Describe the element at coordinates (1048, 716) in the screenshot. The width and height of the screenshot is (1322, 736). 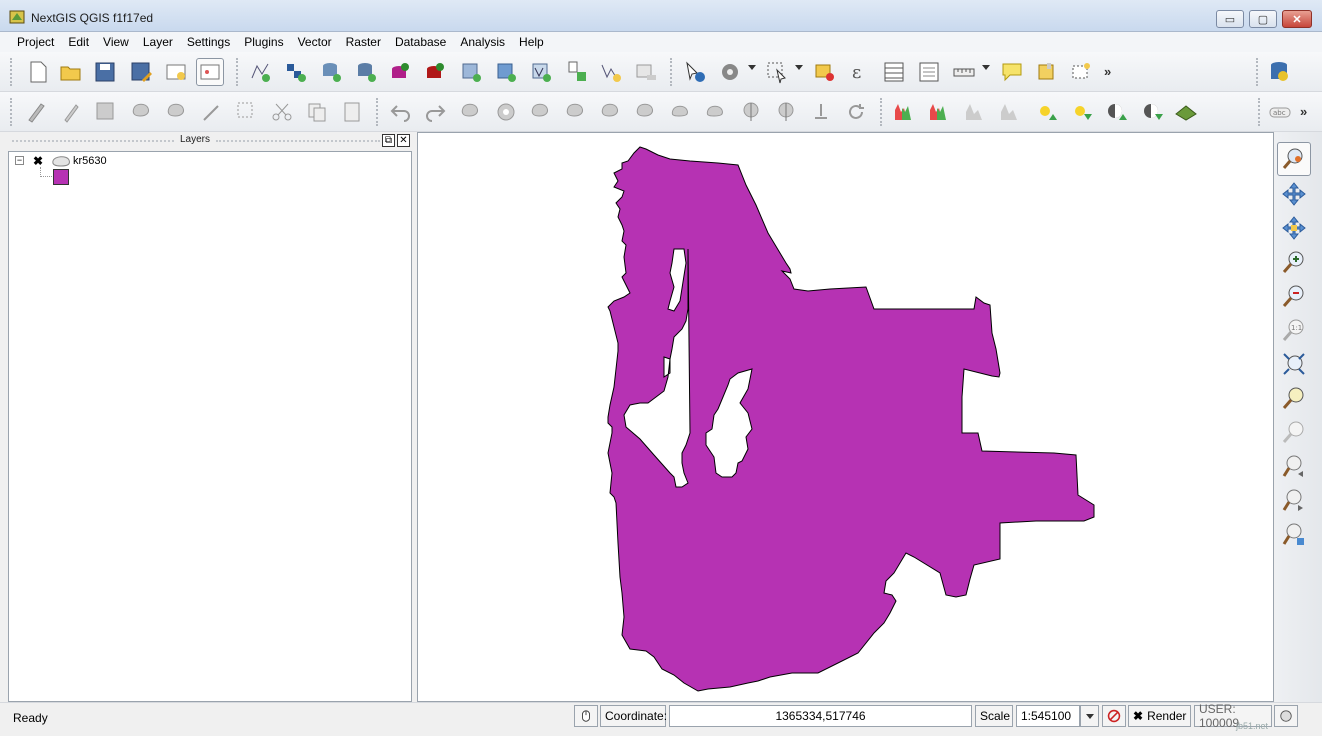
I see `scale-combobox: 1:545100` at that location.